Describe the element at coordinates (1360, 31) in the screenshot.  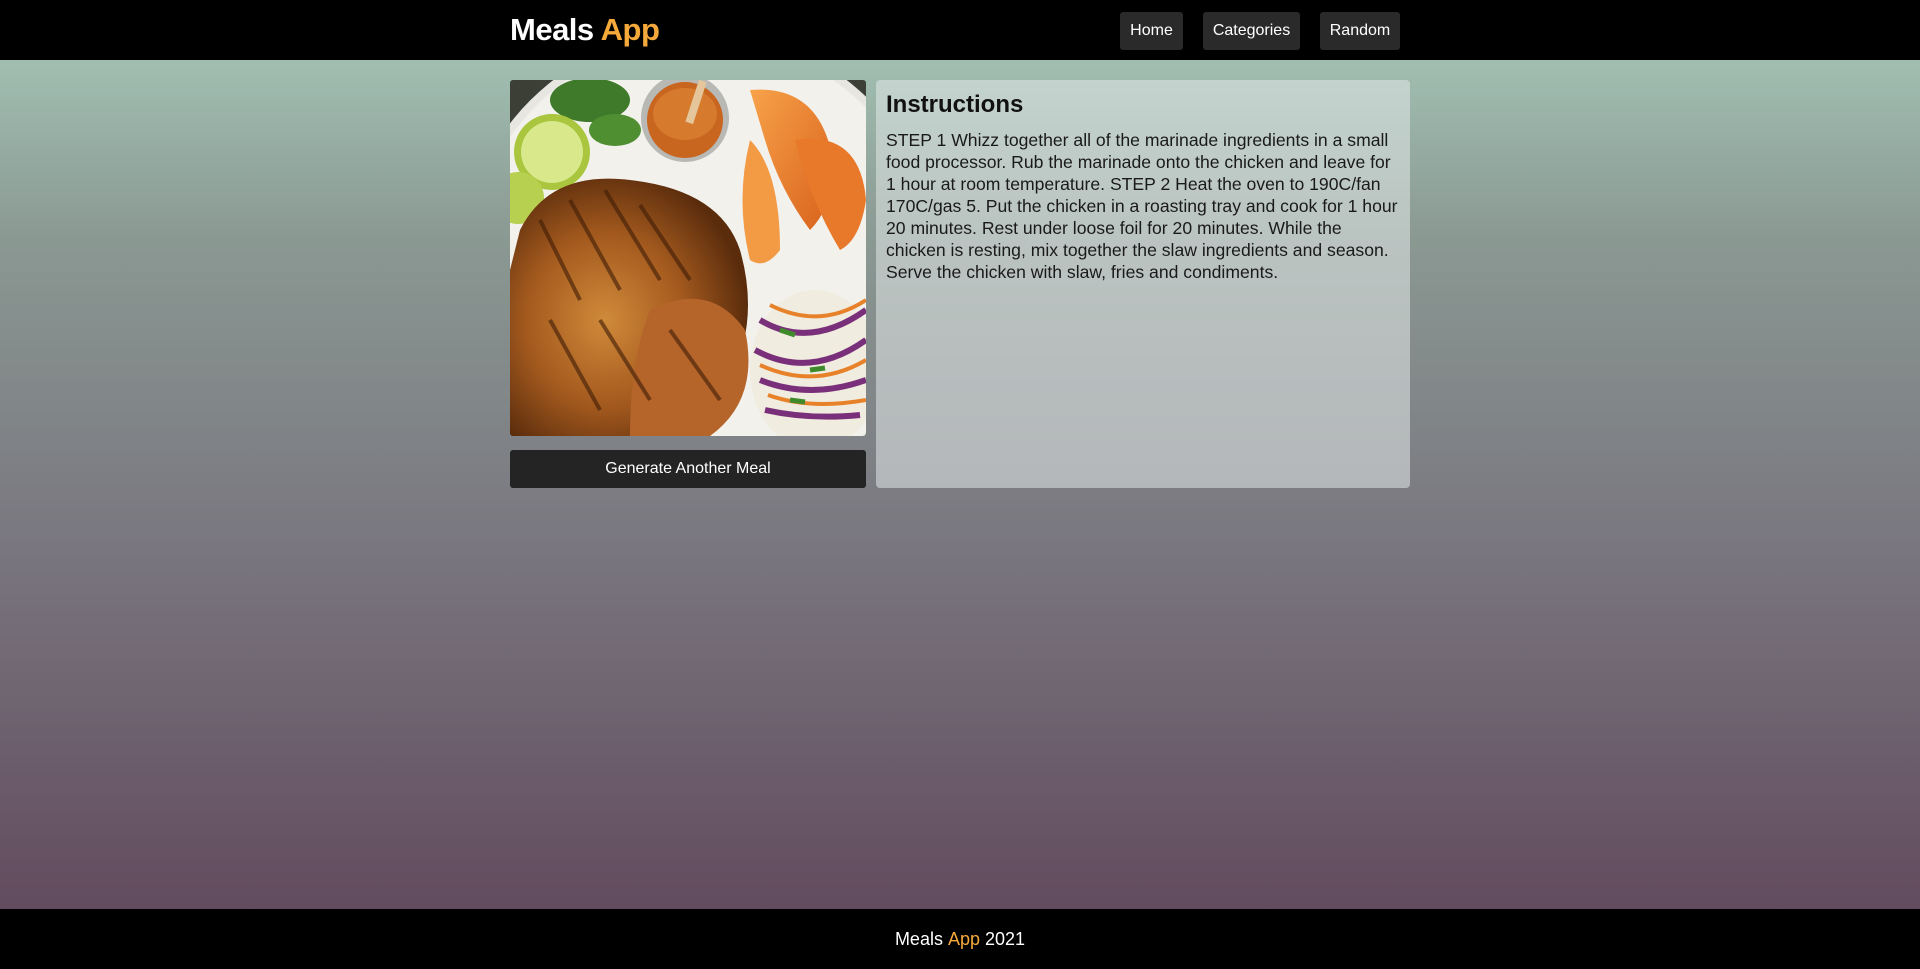
I see `nav-random-button: Random` at that location.